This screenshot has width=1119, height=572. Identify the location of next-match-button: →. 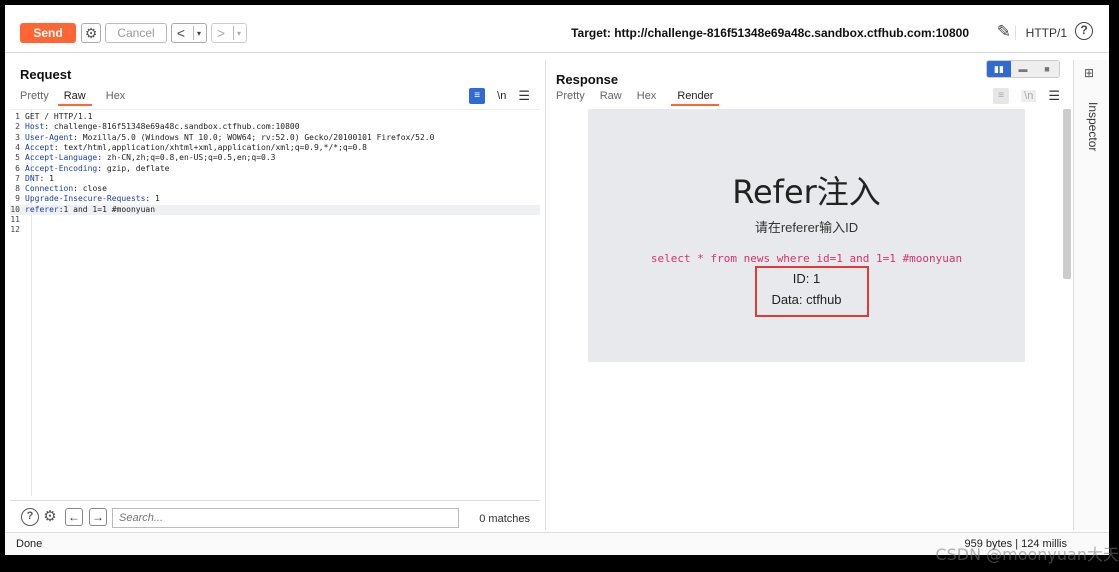
(98, 517).